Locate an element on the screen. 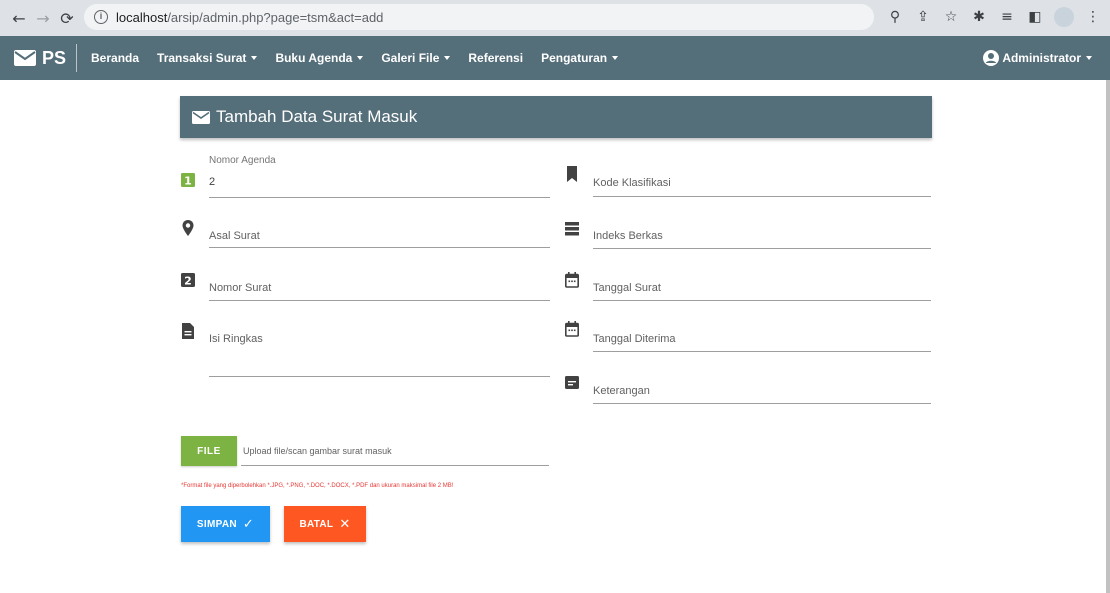 This screenshot has height=593, width=1110. scrollbar is located at coordinates (1108, 336).